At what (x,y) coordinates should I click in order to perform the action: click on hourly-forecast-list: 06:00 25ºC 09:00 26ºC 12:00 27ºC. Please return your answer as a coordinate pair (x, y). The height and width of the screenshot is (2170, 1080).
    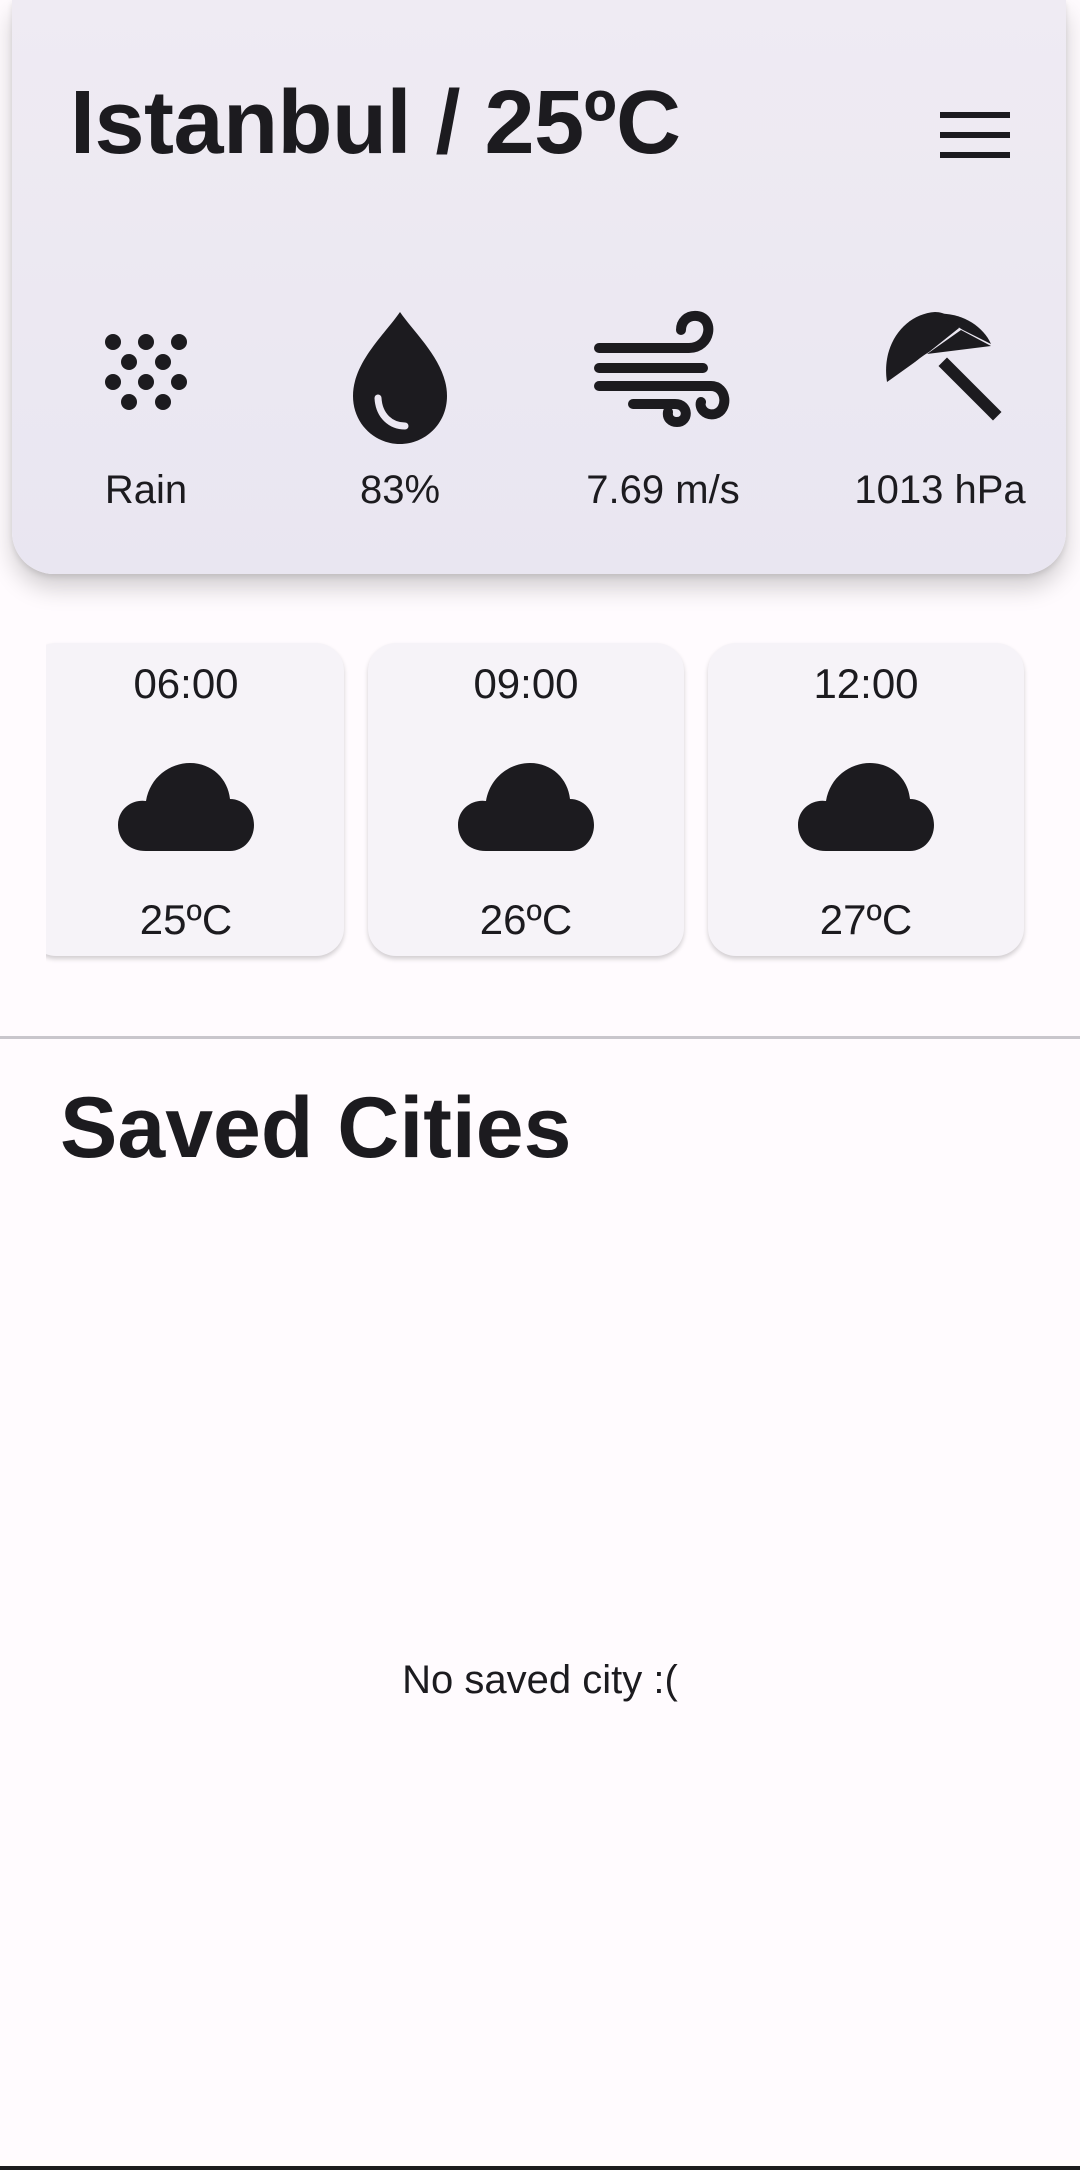
    Looking at the image, I should click on (540, 803).